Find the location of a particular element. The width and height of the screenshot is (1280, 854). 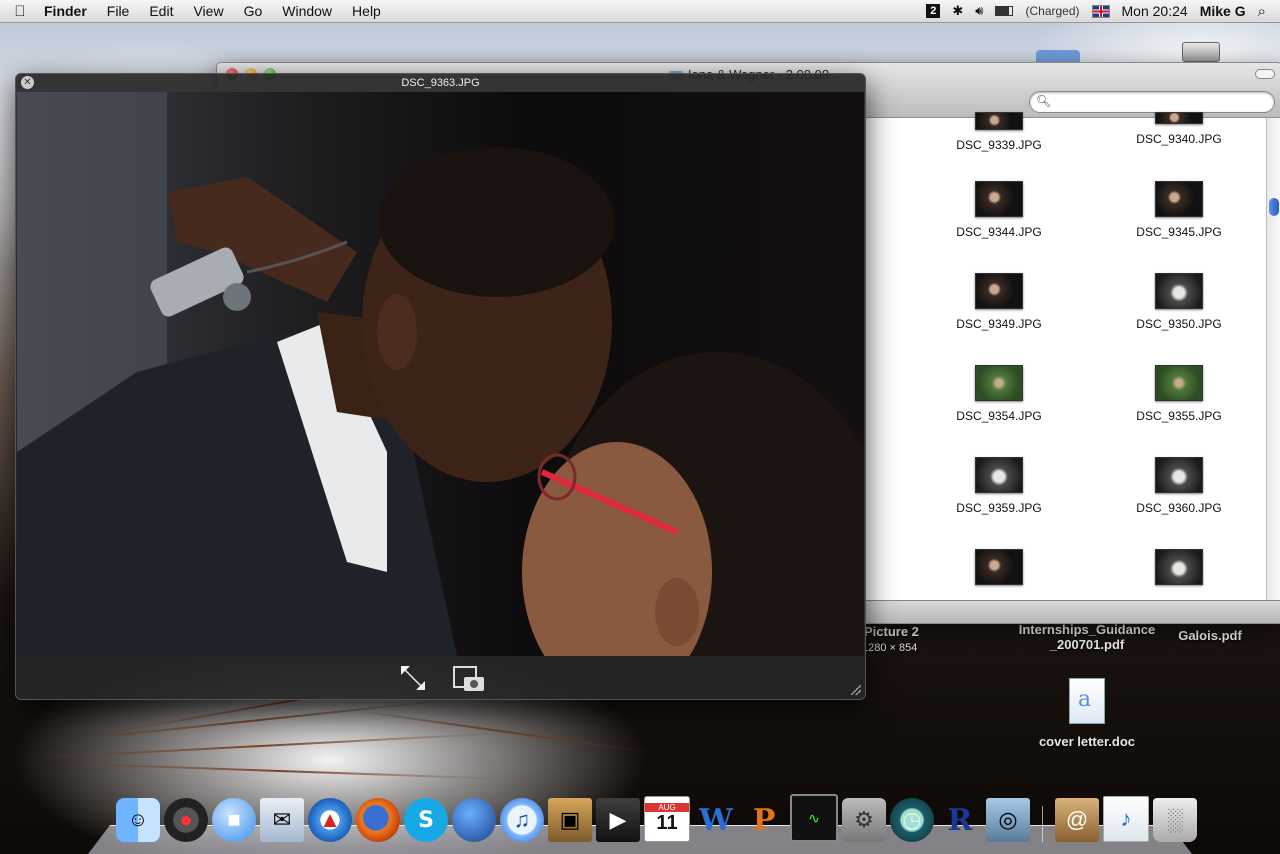

preview-dock-icon: ◎ is located at coordinates (1008, 820).